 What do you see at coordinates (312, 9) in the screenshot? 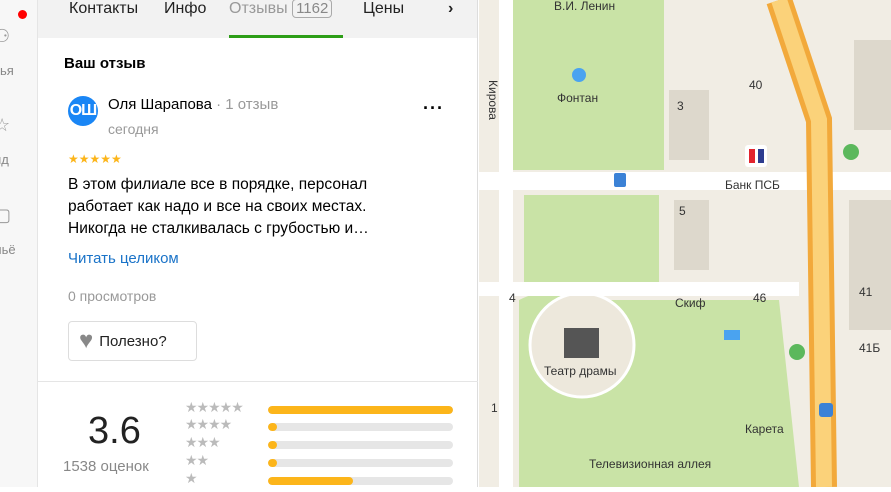
I see `review-count-badge: 1162` at bounding box center [312, 9].